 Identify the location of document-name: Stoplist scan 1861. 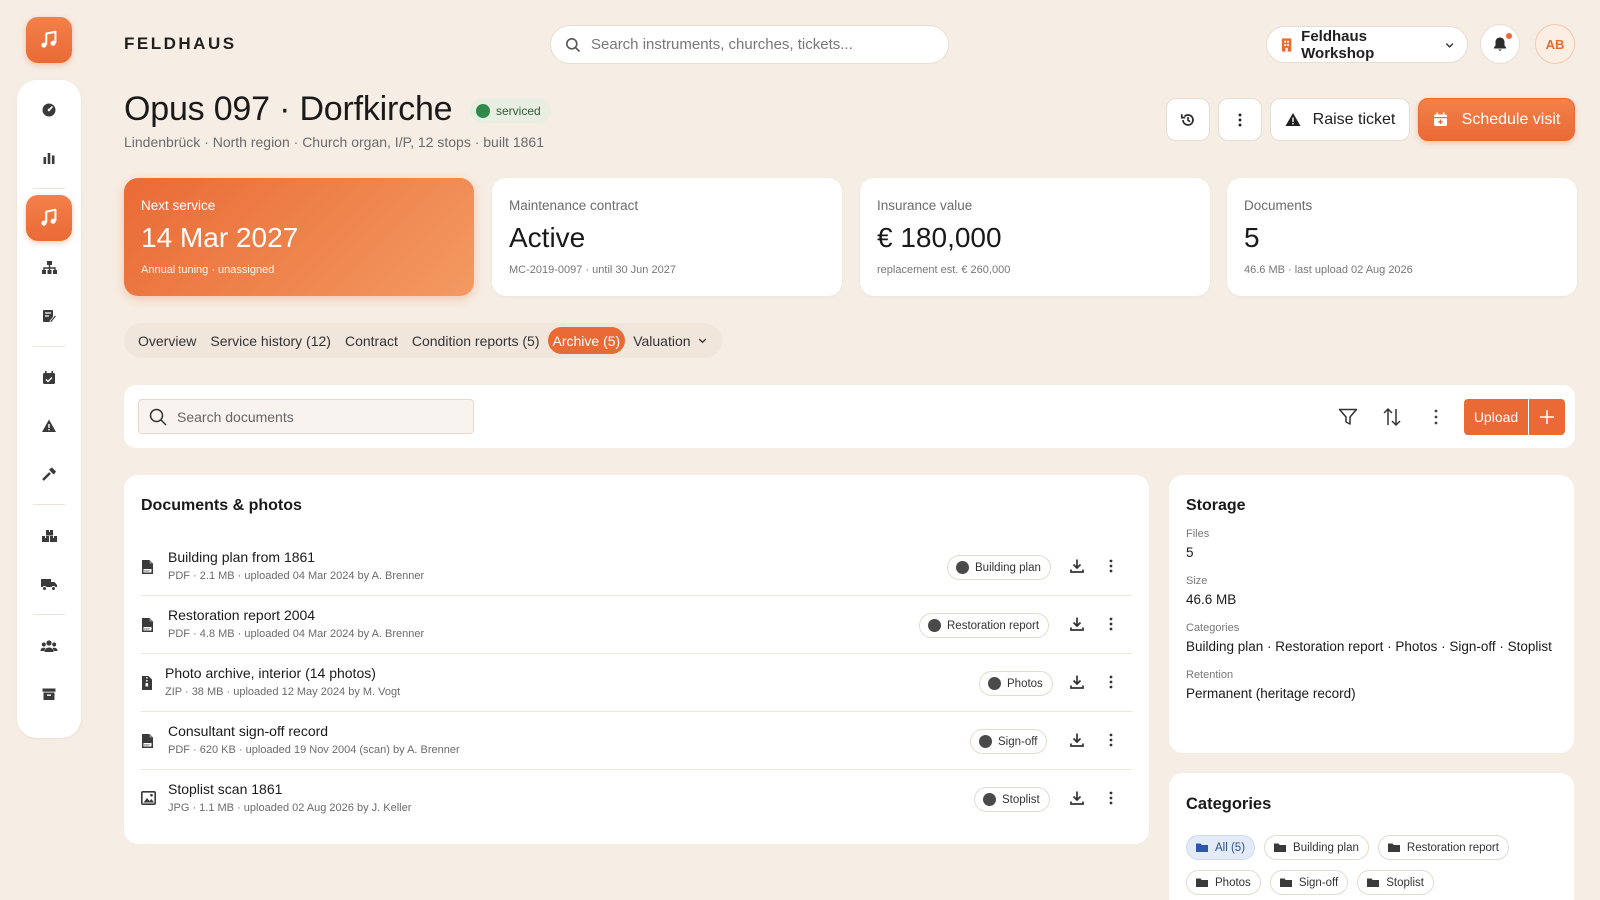
(225, 789).